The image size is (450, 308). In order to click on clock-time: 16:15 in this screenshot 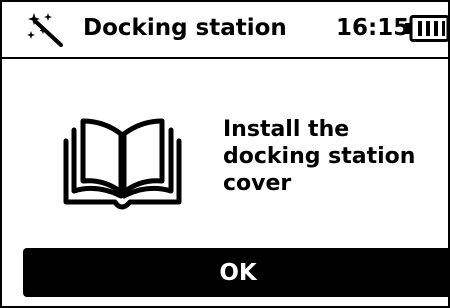, I will do `click(373, 28)`.